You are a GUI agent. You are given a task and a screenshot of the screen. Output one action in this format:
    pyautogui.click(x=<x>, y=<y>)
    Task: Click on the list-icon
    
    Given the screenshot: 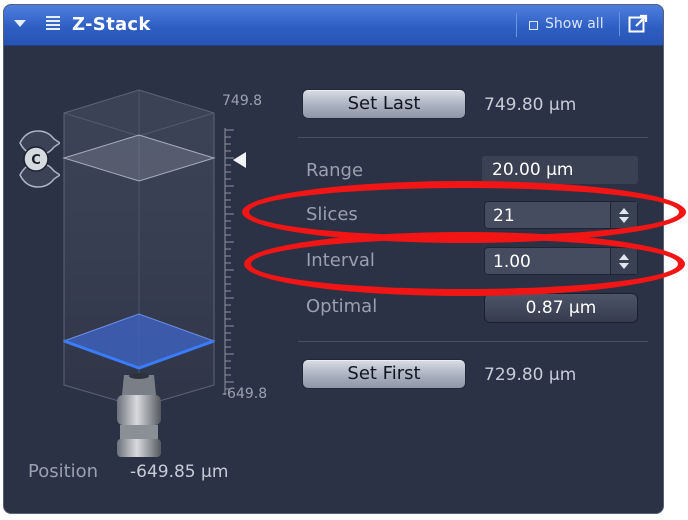 What is the action you would take?
    pyautogui.click(x=53, y=24)
    